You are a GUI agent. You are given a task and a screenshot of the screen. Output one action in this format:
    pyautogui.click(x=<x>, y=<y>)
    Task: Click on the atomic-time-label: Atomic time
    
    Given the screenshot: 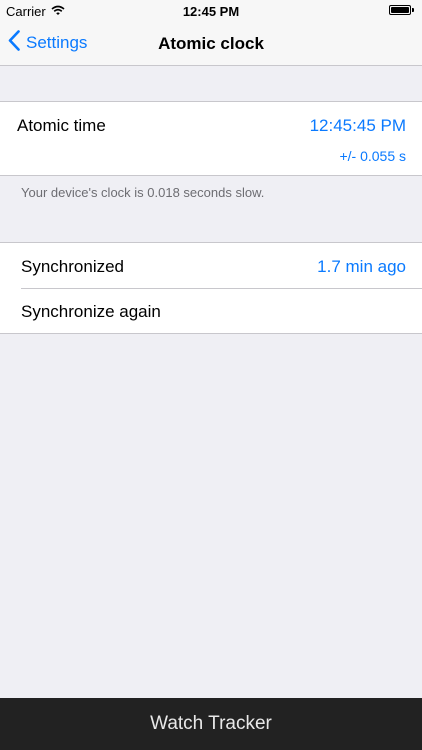 What is the action you would take?
    pyautogui.click(x=61, y=125)
    